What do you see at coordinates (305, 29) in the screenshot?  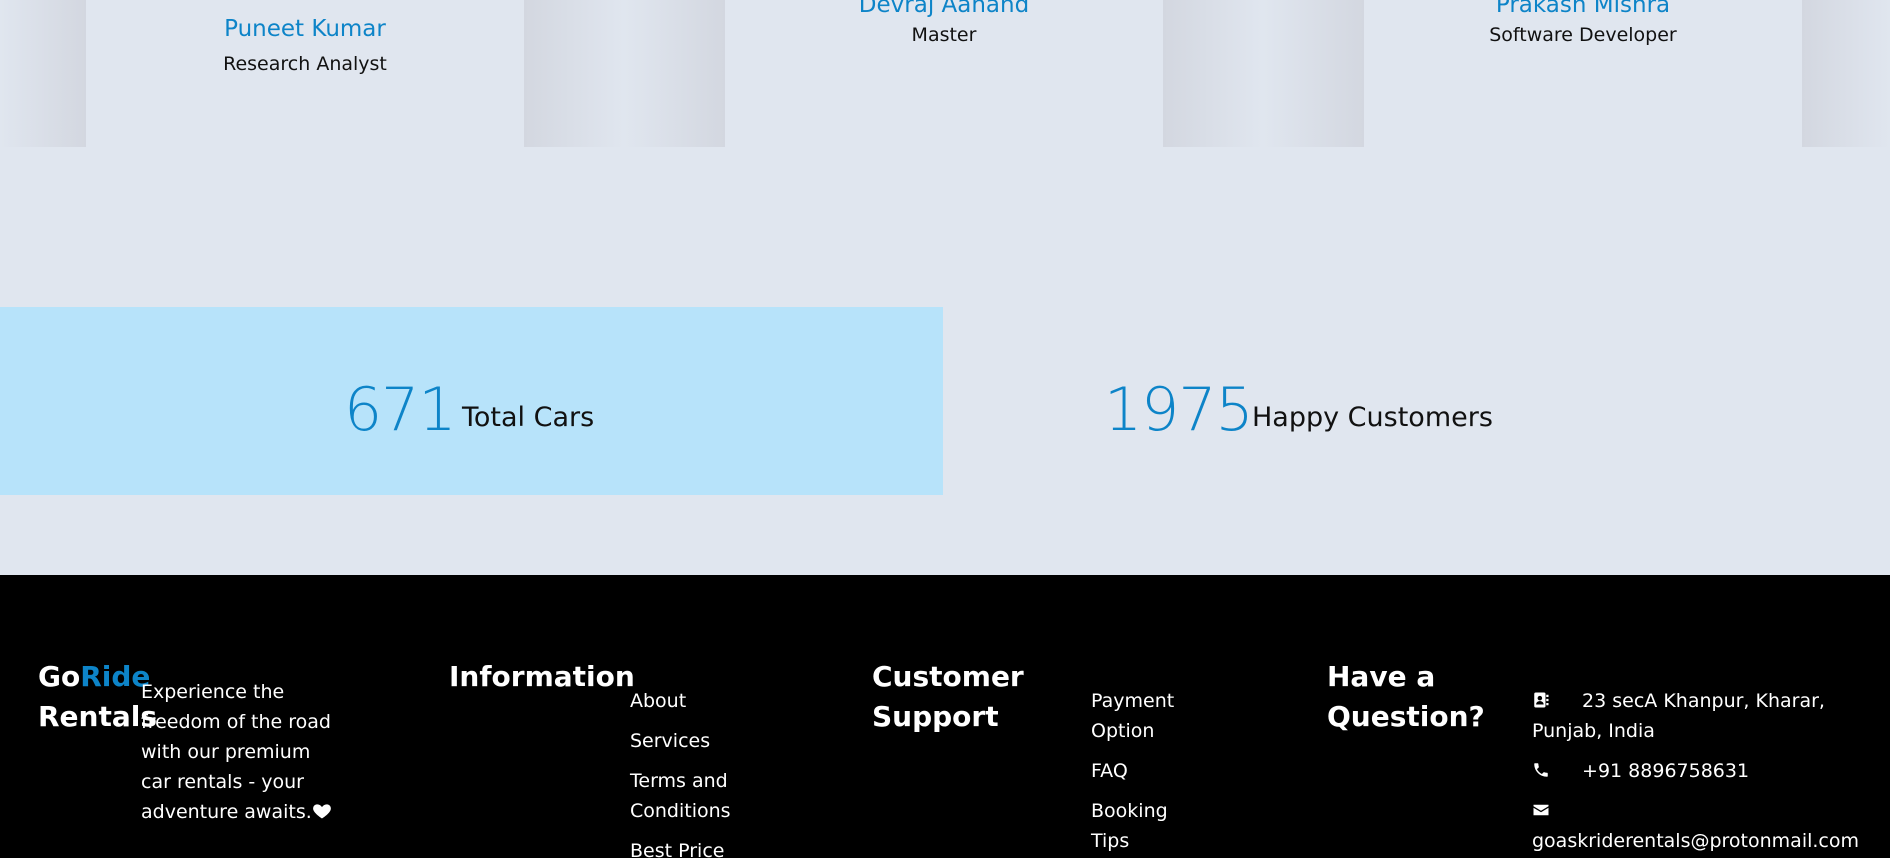 I see `team-member-name: Puneet Kumar` at bounding box center [305, 29].